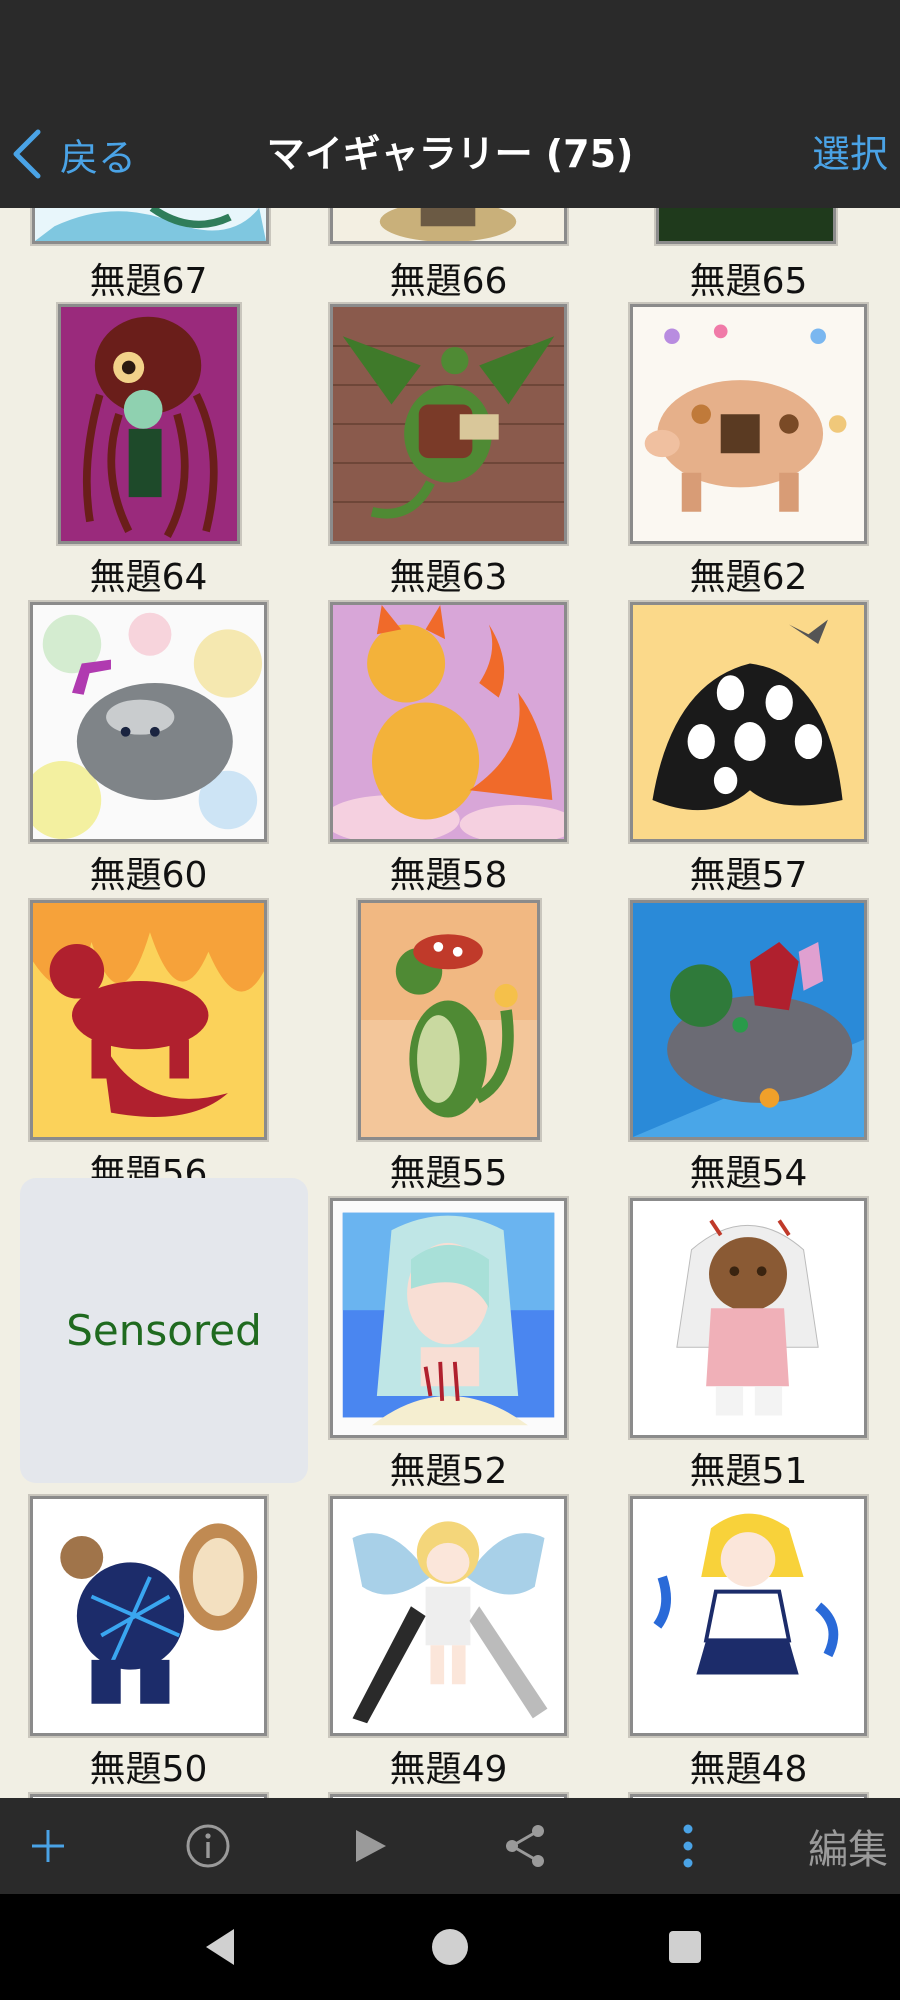  I want to click on sensored-placeholder: Sensored, so click(164, 1330).